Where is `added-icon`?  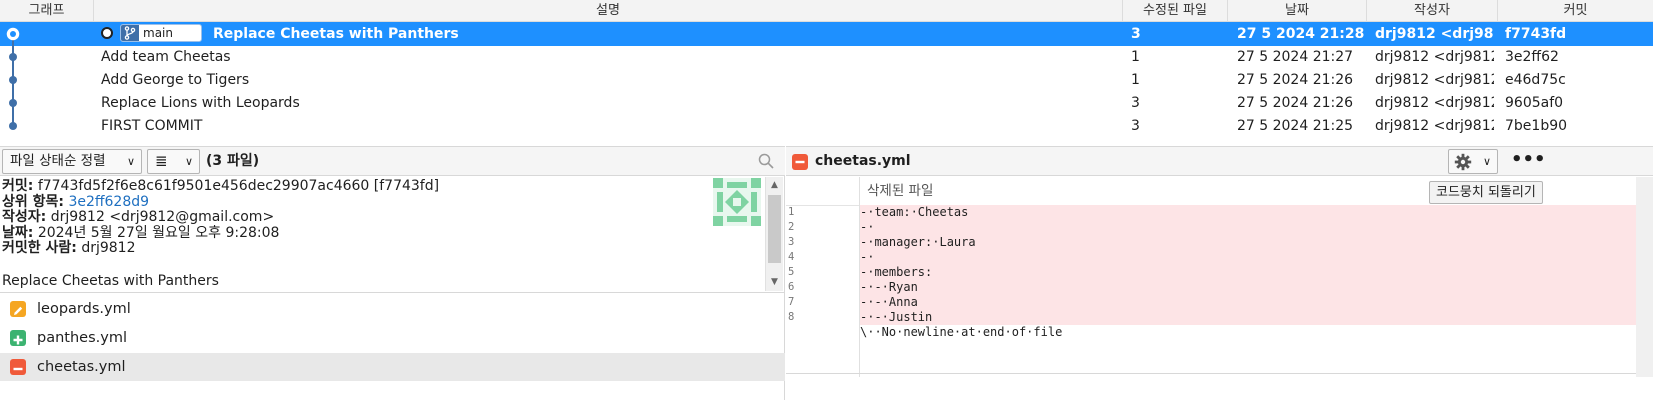
added-icon is located at coordinates (18, 338).